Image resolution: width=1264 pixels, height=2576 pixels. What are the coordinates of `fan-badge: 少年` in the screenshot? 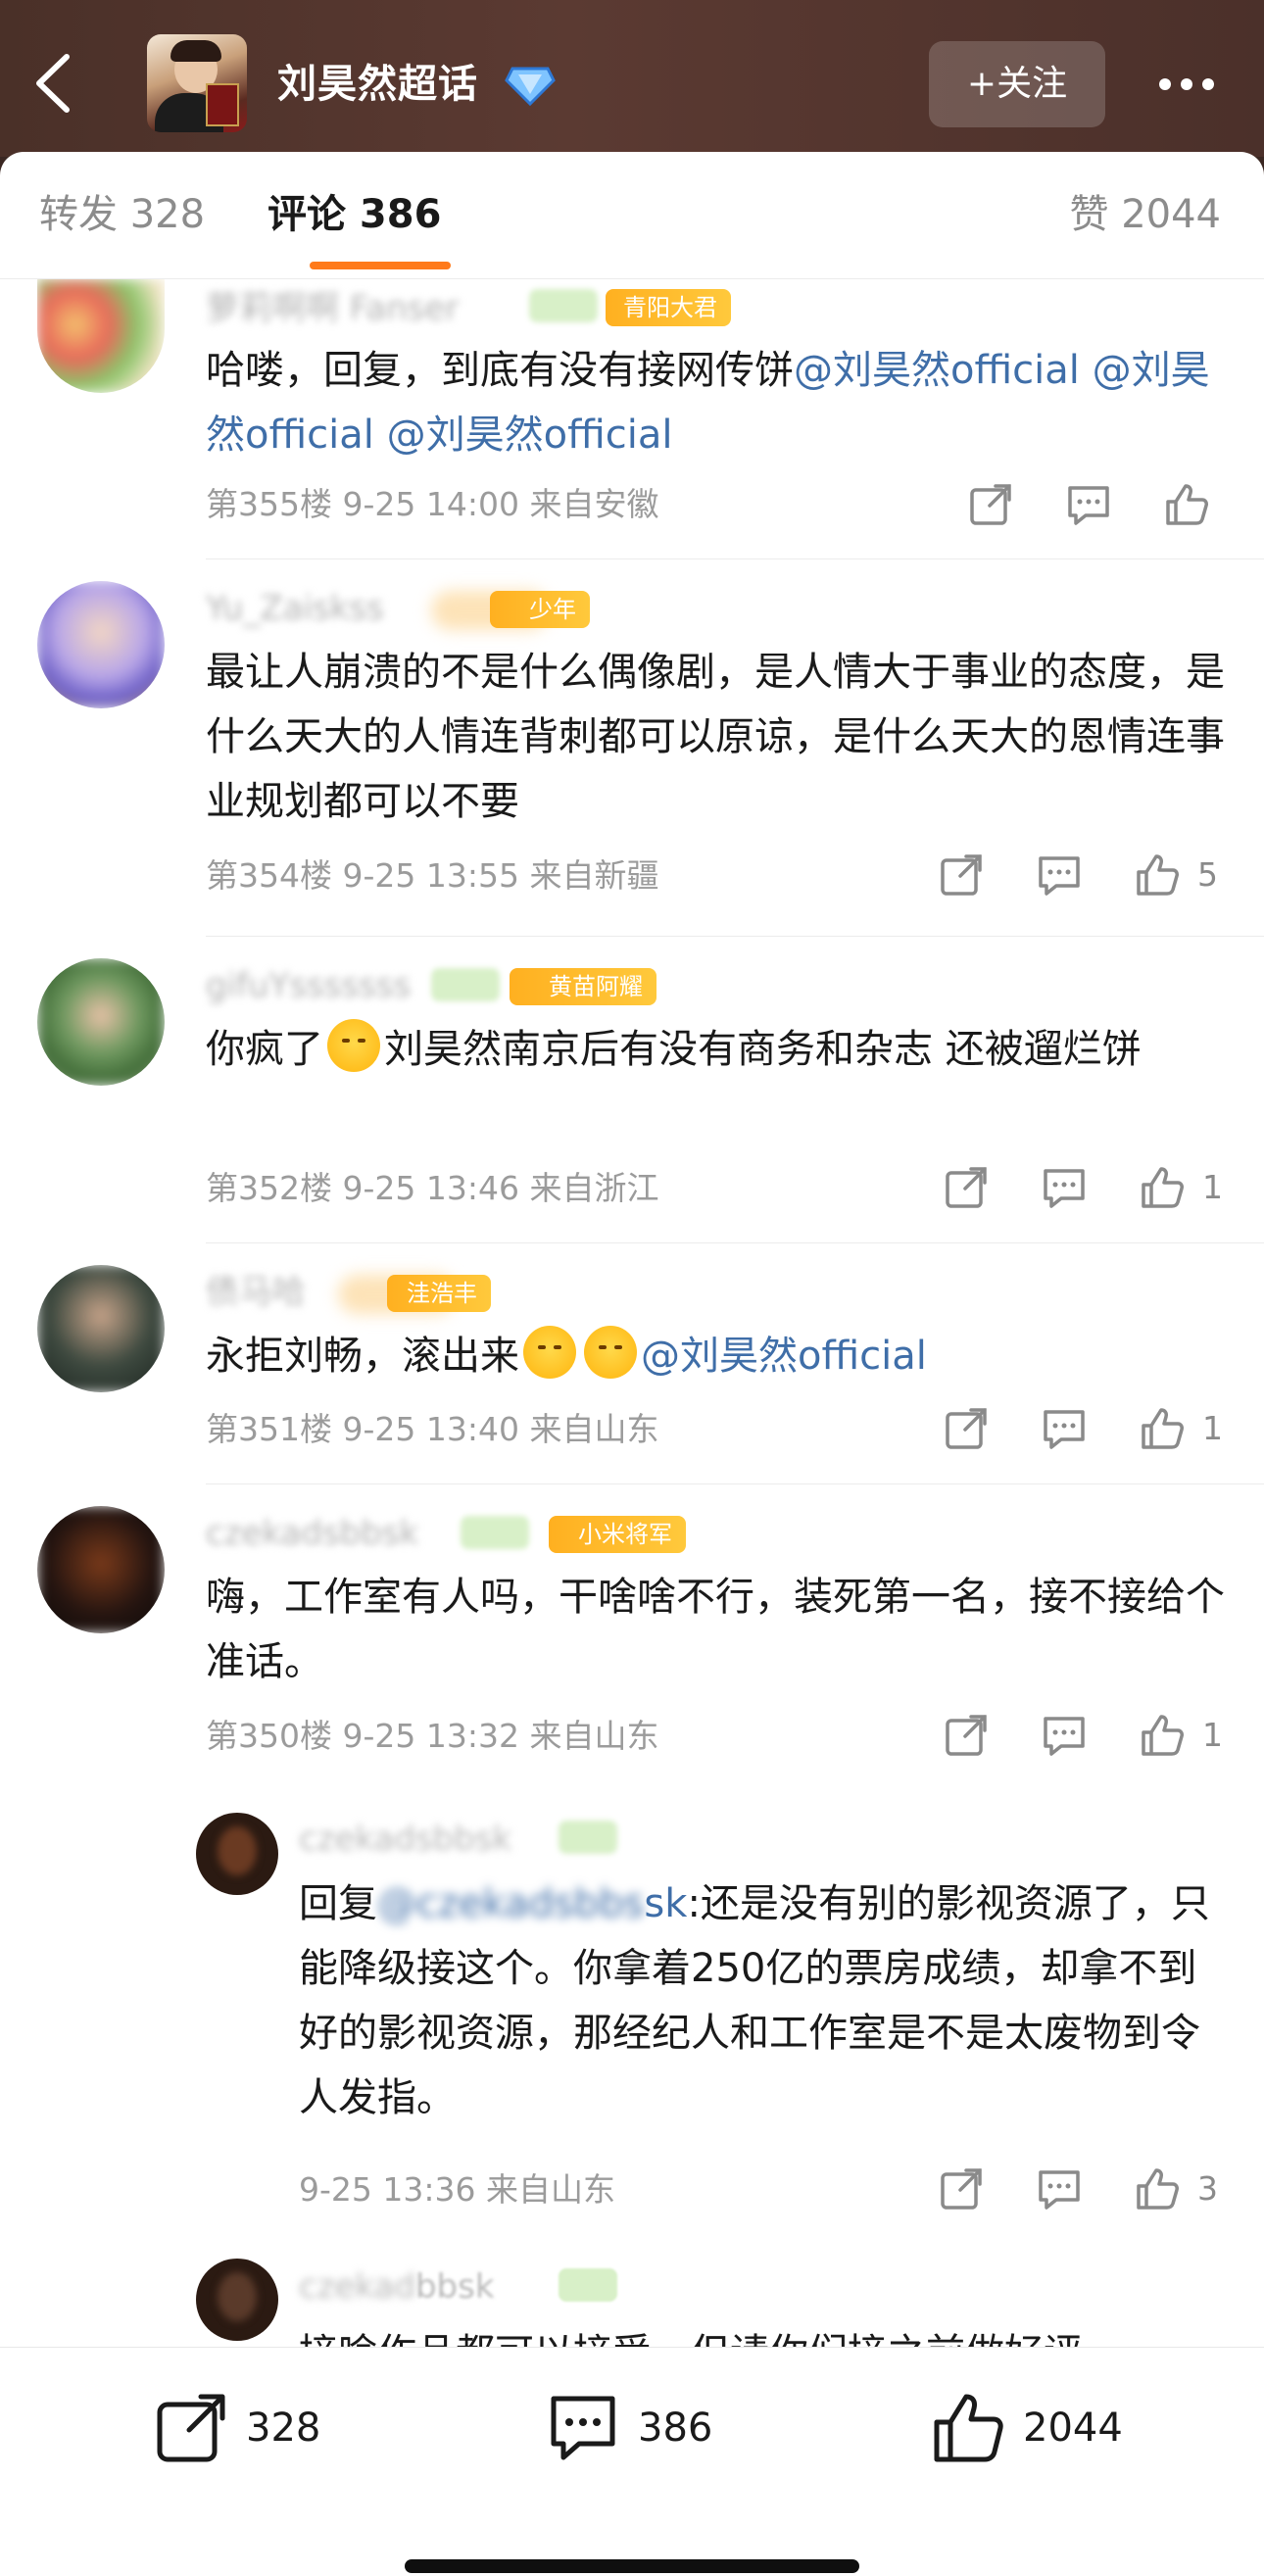 It's located at (540, 609).